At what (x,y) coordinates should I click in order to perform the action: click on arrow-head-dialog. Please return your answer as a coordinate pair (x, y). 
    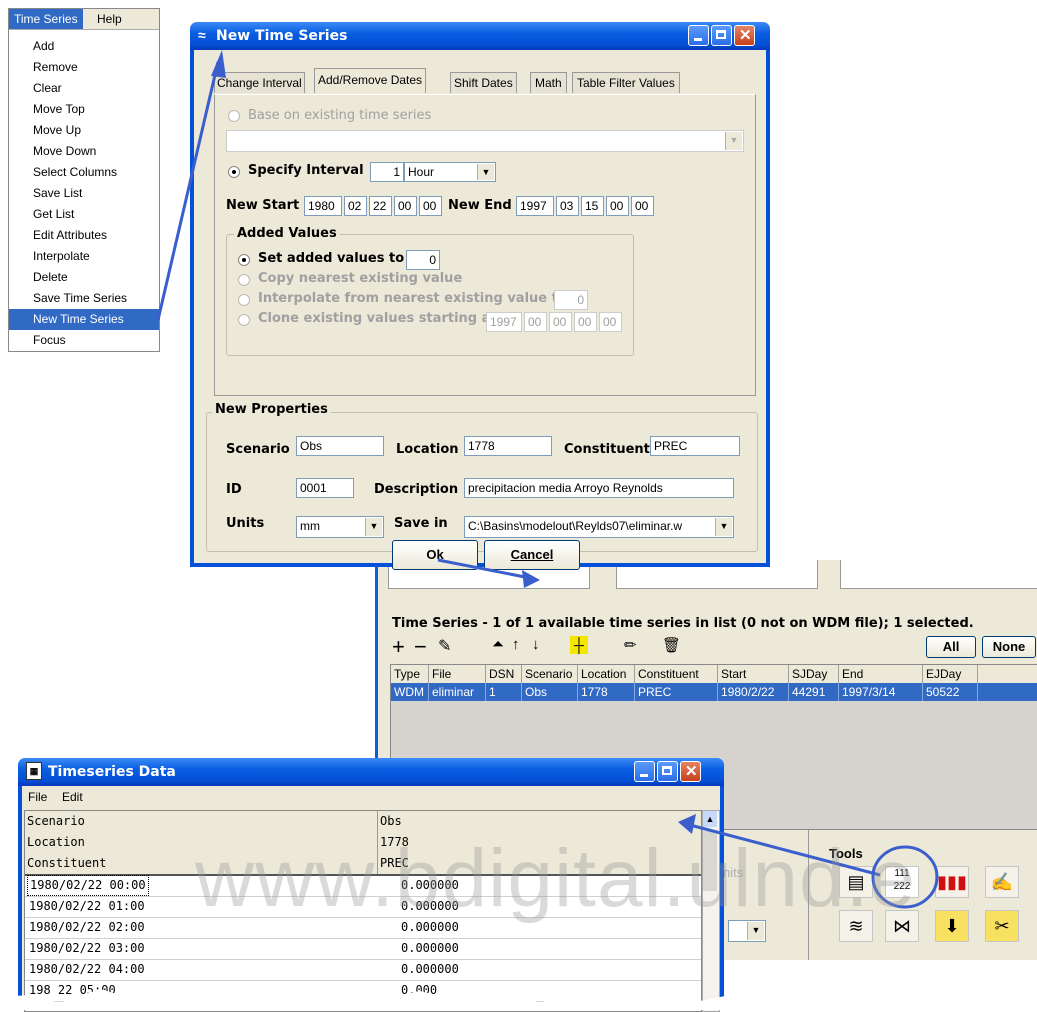
    Looking at the image, I should click on (218, 64).